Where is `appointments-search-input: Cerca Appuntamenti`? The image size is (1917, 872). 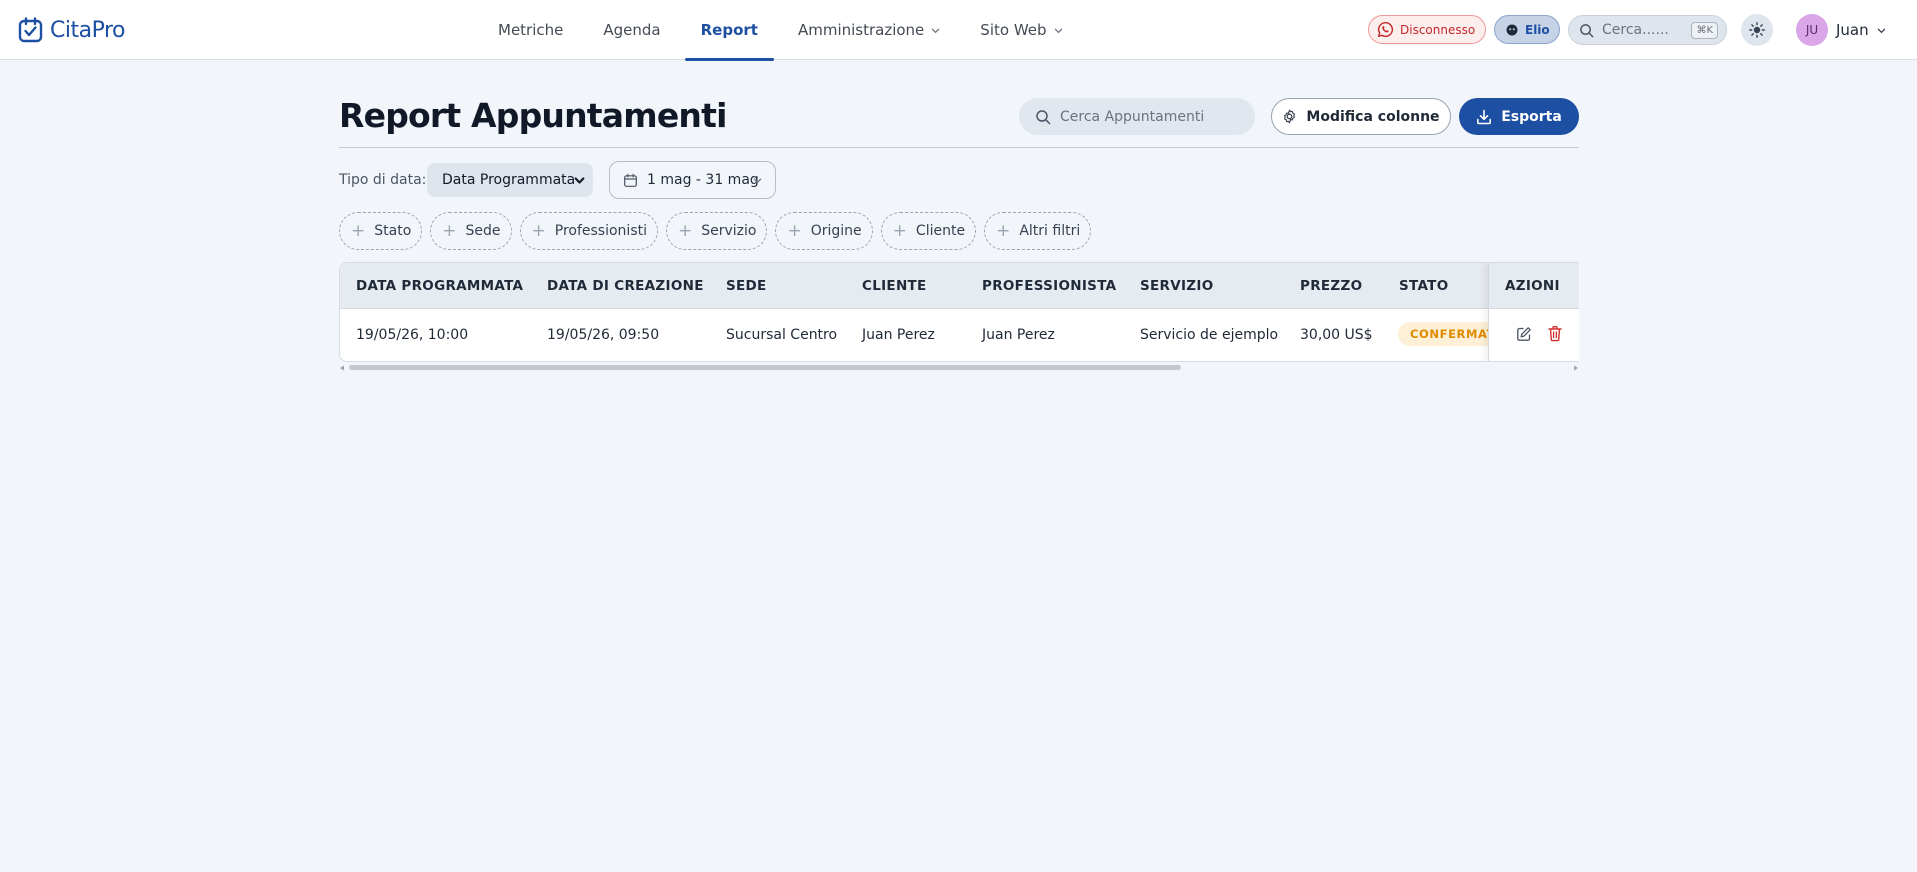 appointments-search-input: Cerca Appuntamenti is located at coordinates (1137, 116).